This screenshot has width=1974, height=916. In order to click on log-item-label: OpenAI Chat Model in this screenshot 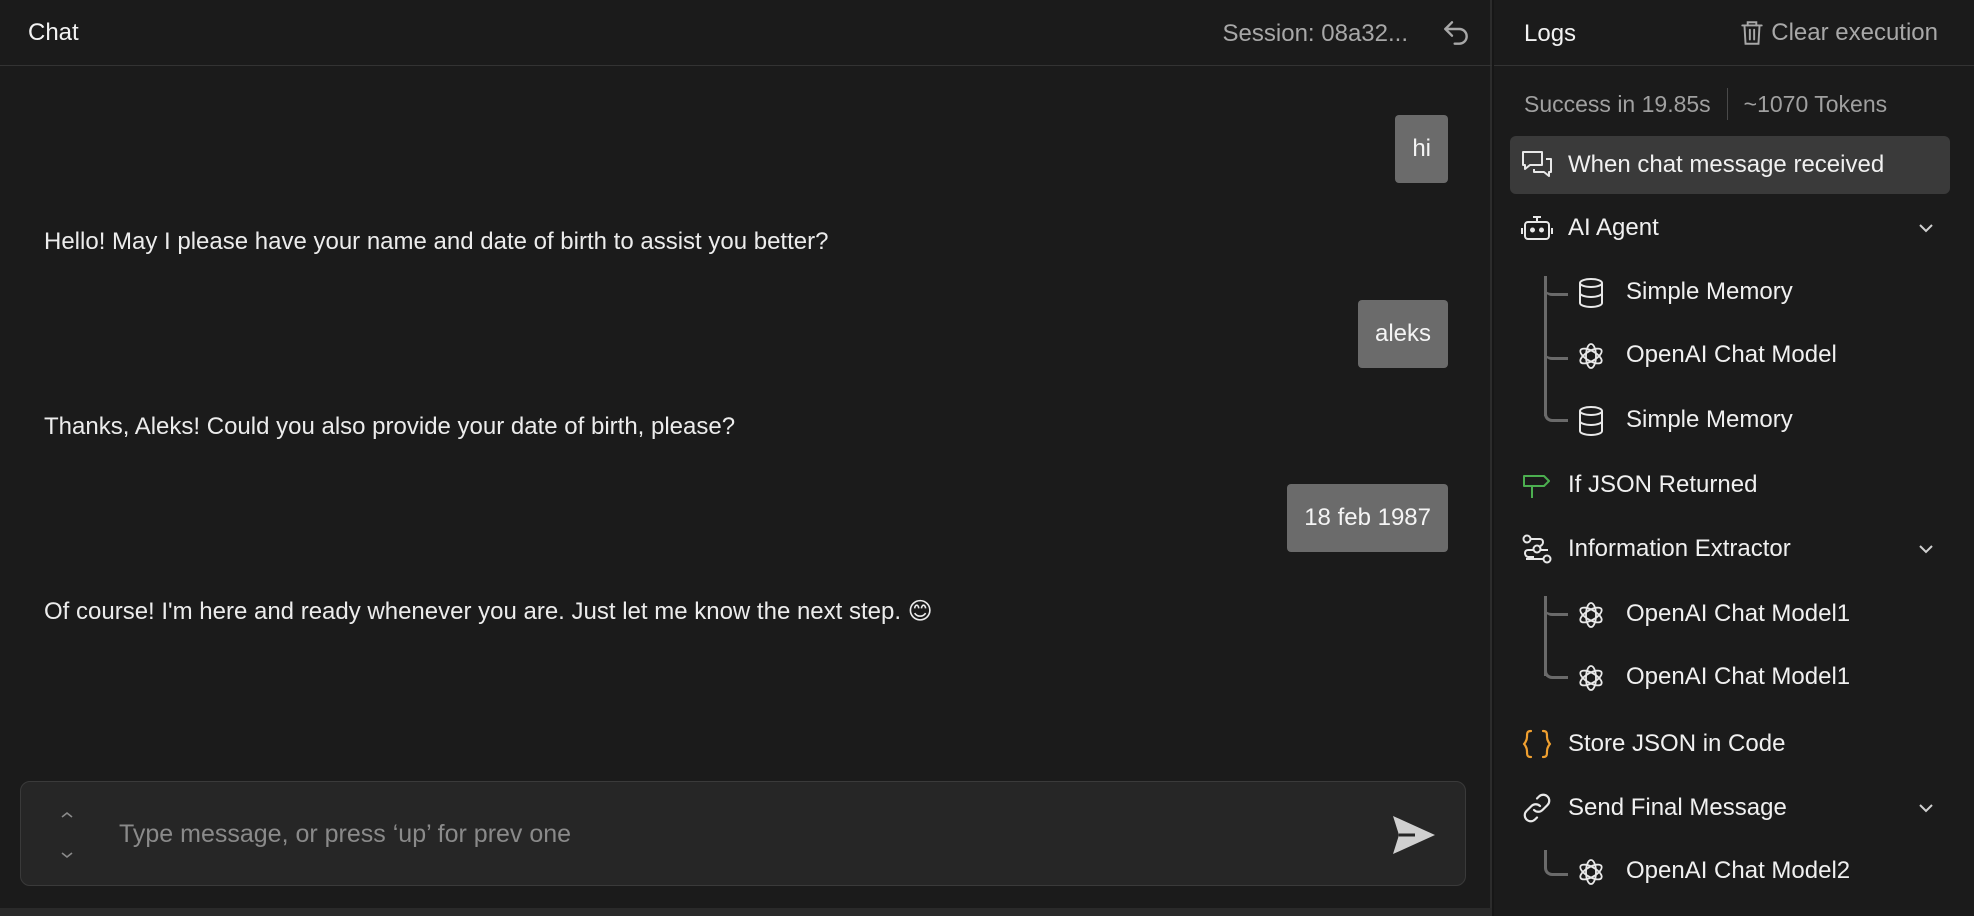, I will do `click(1731, 354)`.